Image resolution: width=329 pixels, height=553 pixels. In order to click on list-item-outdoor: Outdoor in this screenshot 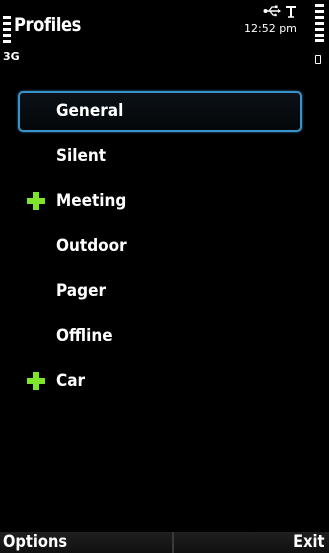, I will do `click(164, 247)`.